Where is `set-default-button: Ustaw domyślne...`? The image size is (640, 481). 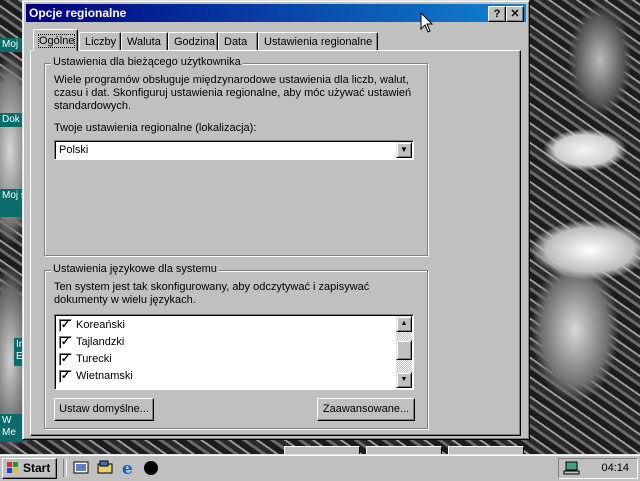
set-default-button: Ustaw domyślne... is located at coordinates (104, 409).